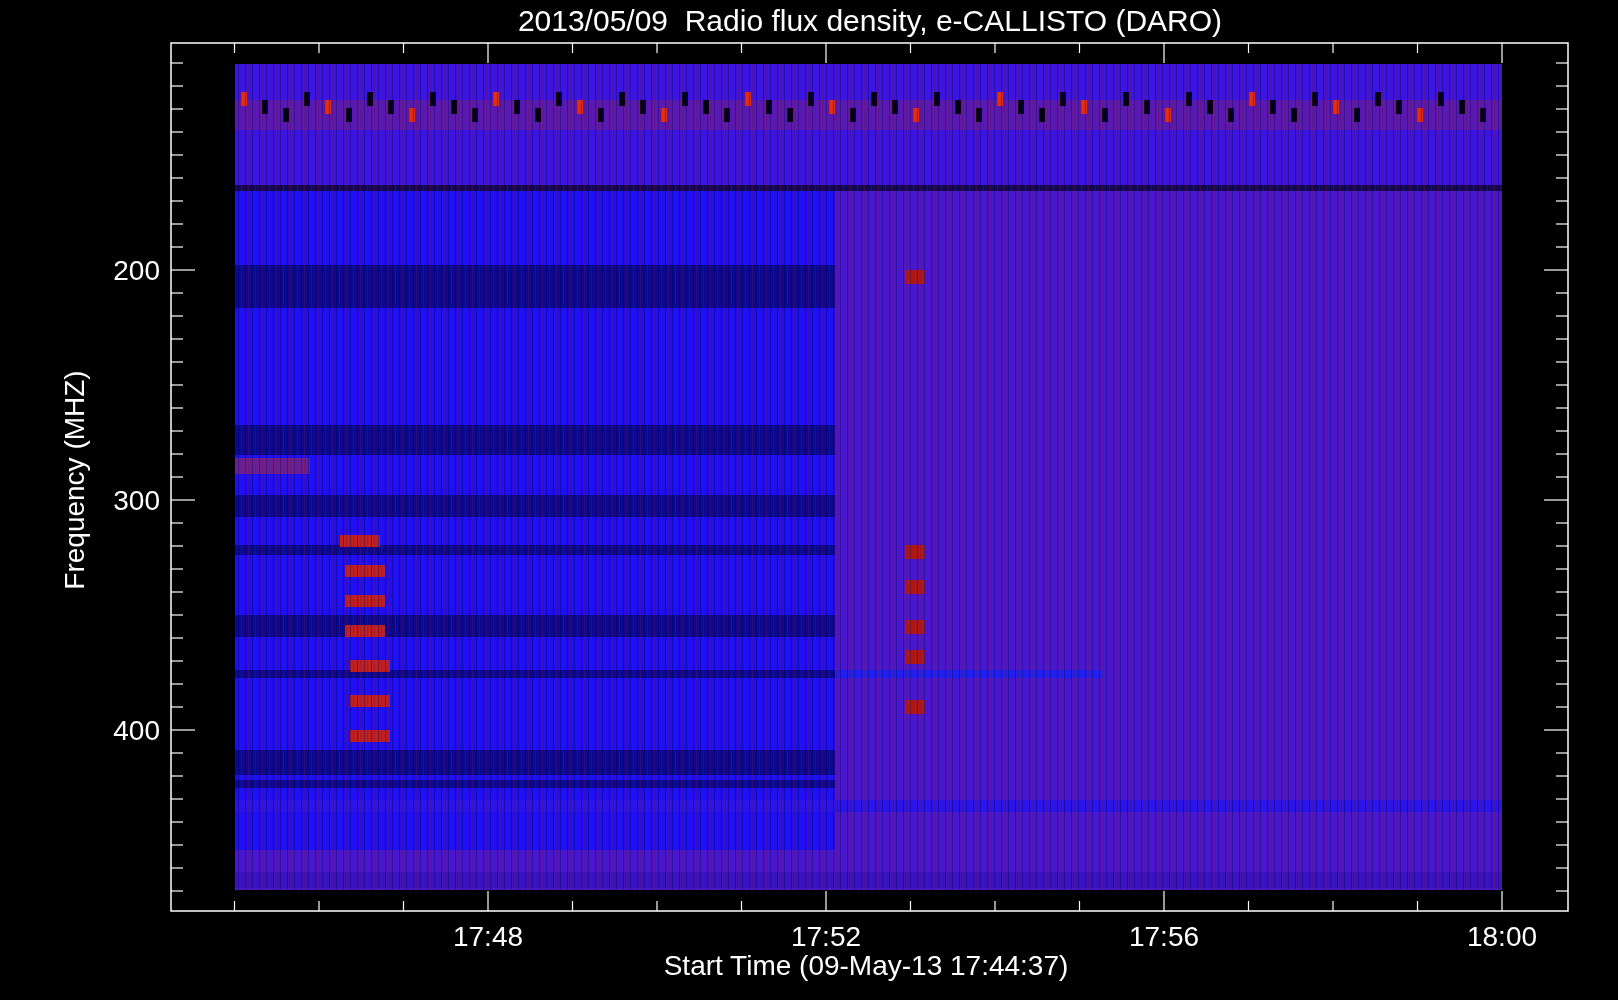 The image size is (1618, 1000). What do you see at coordinates (74, 480) in the screenshot?
I see `axis-title: Frequency (MHZ)` at bounding box center [74, 480].